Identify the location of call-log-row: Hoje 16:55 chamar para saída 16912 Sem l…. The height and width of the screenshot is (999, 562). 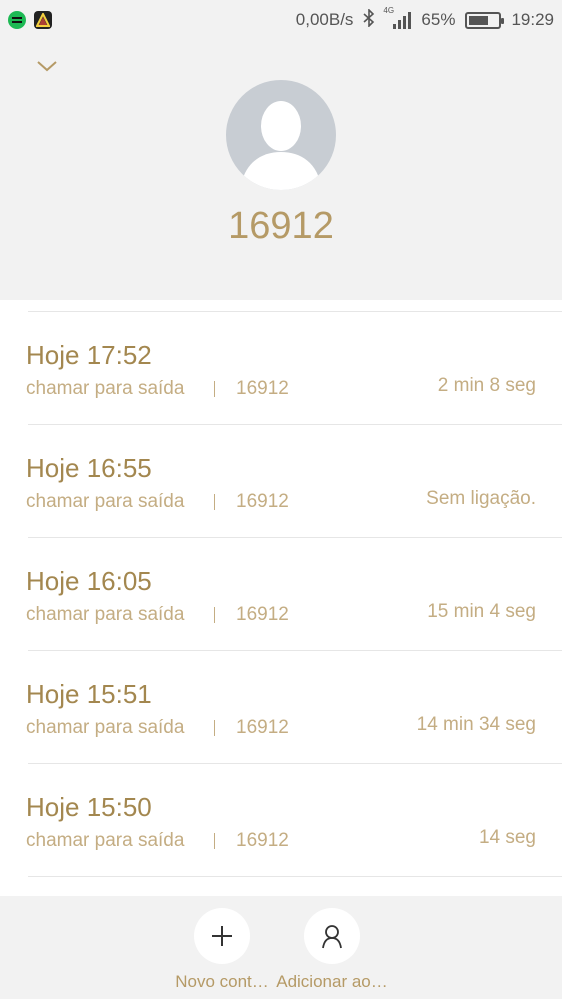
(281, 481).